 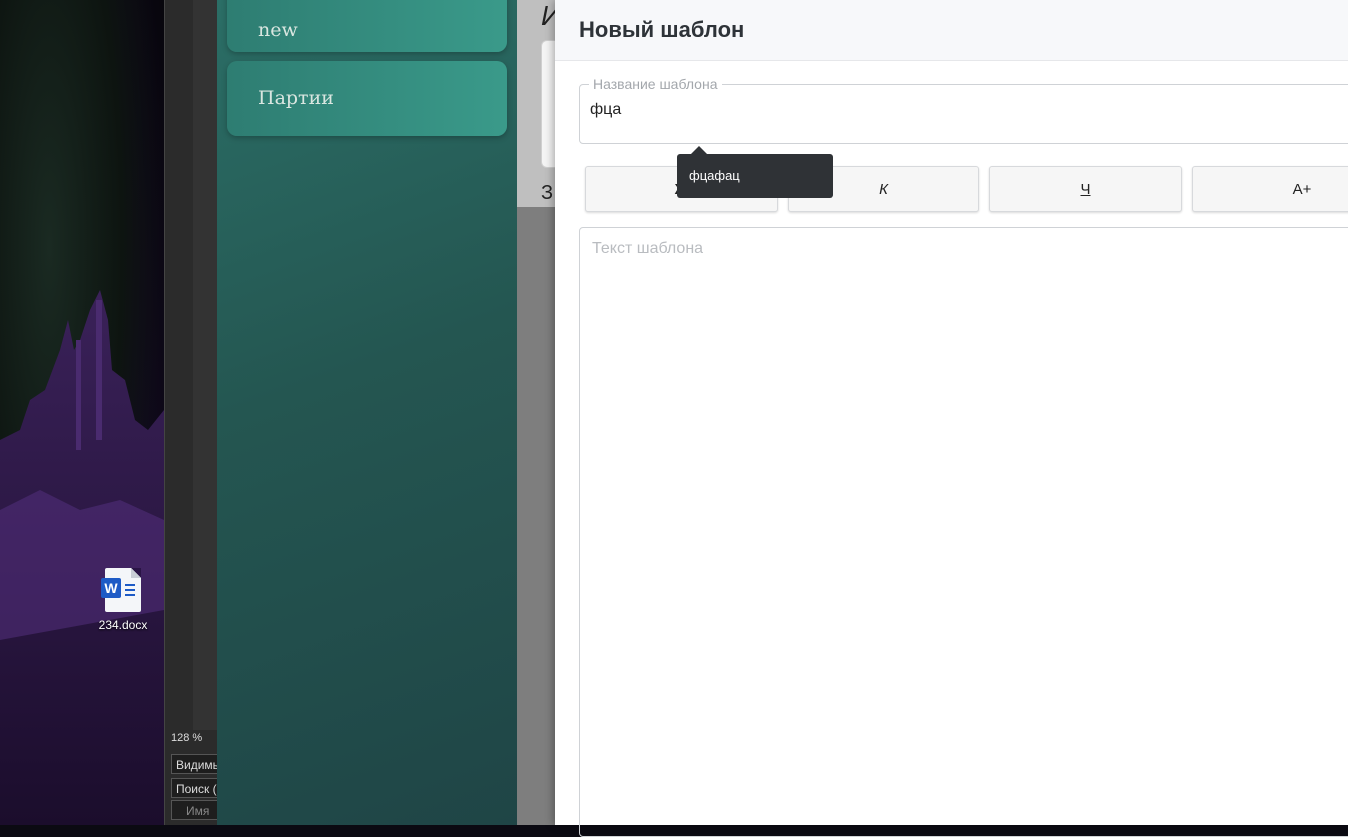 I want to click on zoom-level: 128 %, so click(x=187, y=738).